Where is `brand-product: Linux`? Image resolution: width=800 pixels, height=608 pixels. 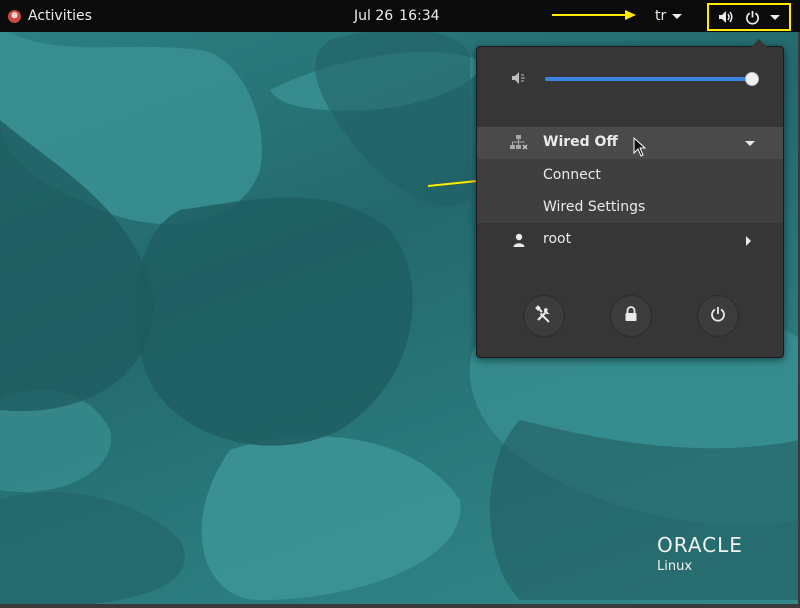
brand-product: Linux is located at coordinates (675, 566).